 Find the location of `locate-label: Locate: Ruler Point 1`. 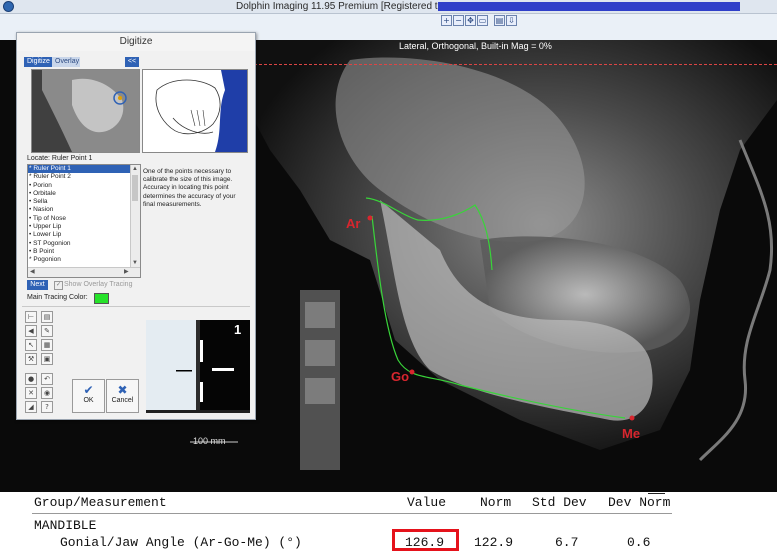

locate-label: Locate: Ruler Point 1 is located at coordinates (60, 158).